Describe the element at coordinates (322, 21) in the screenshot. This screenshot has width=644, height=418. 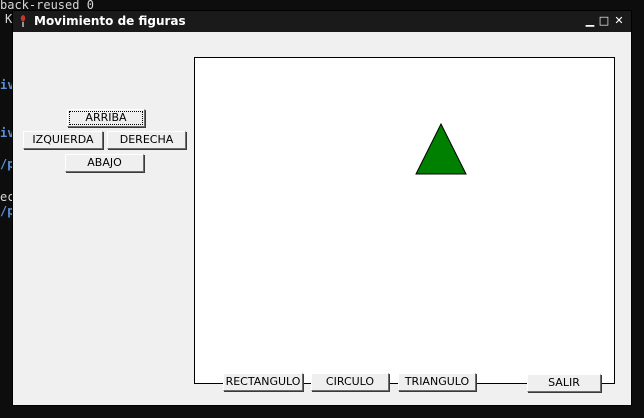
I see `title-bar: Movimiento de figuras ▁ □ ✕` at that location.